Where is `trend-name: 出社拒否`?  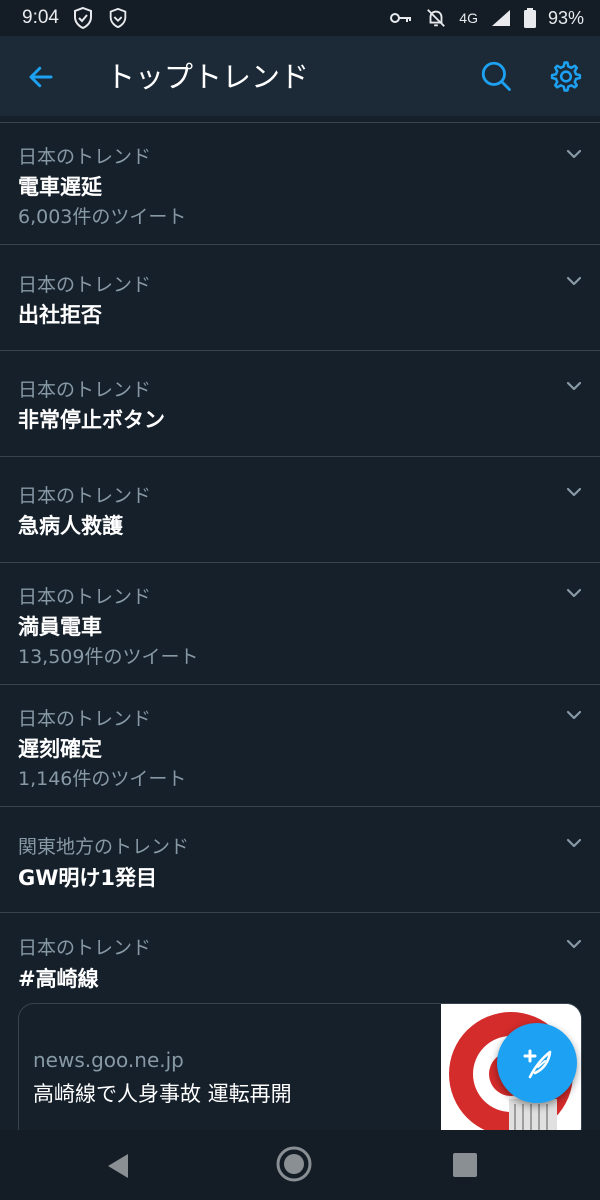
trend-name: 出社拒否 is located at coordinates (60, 315).